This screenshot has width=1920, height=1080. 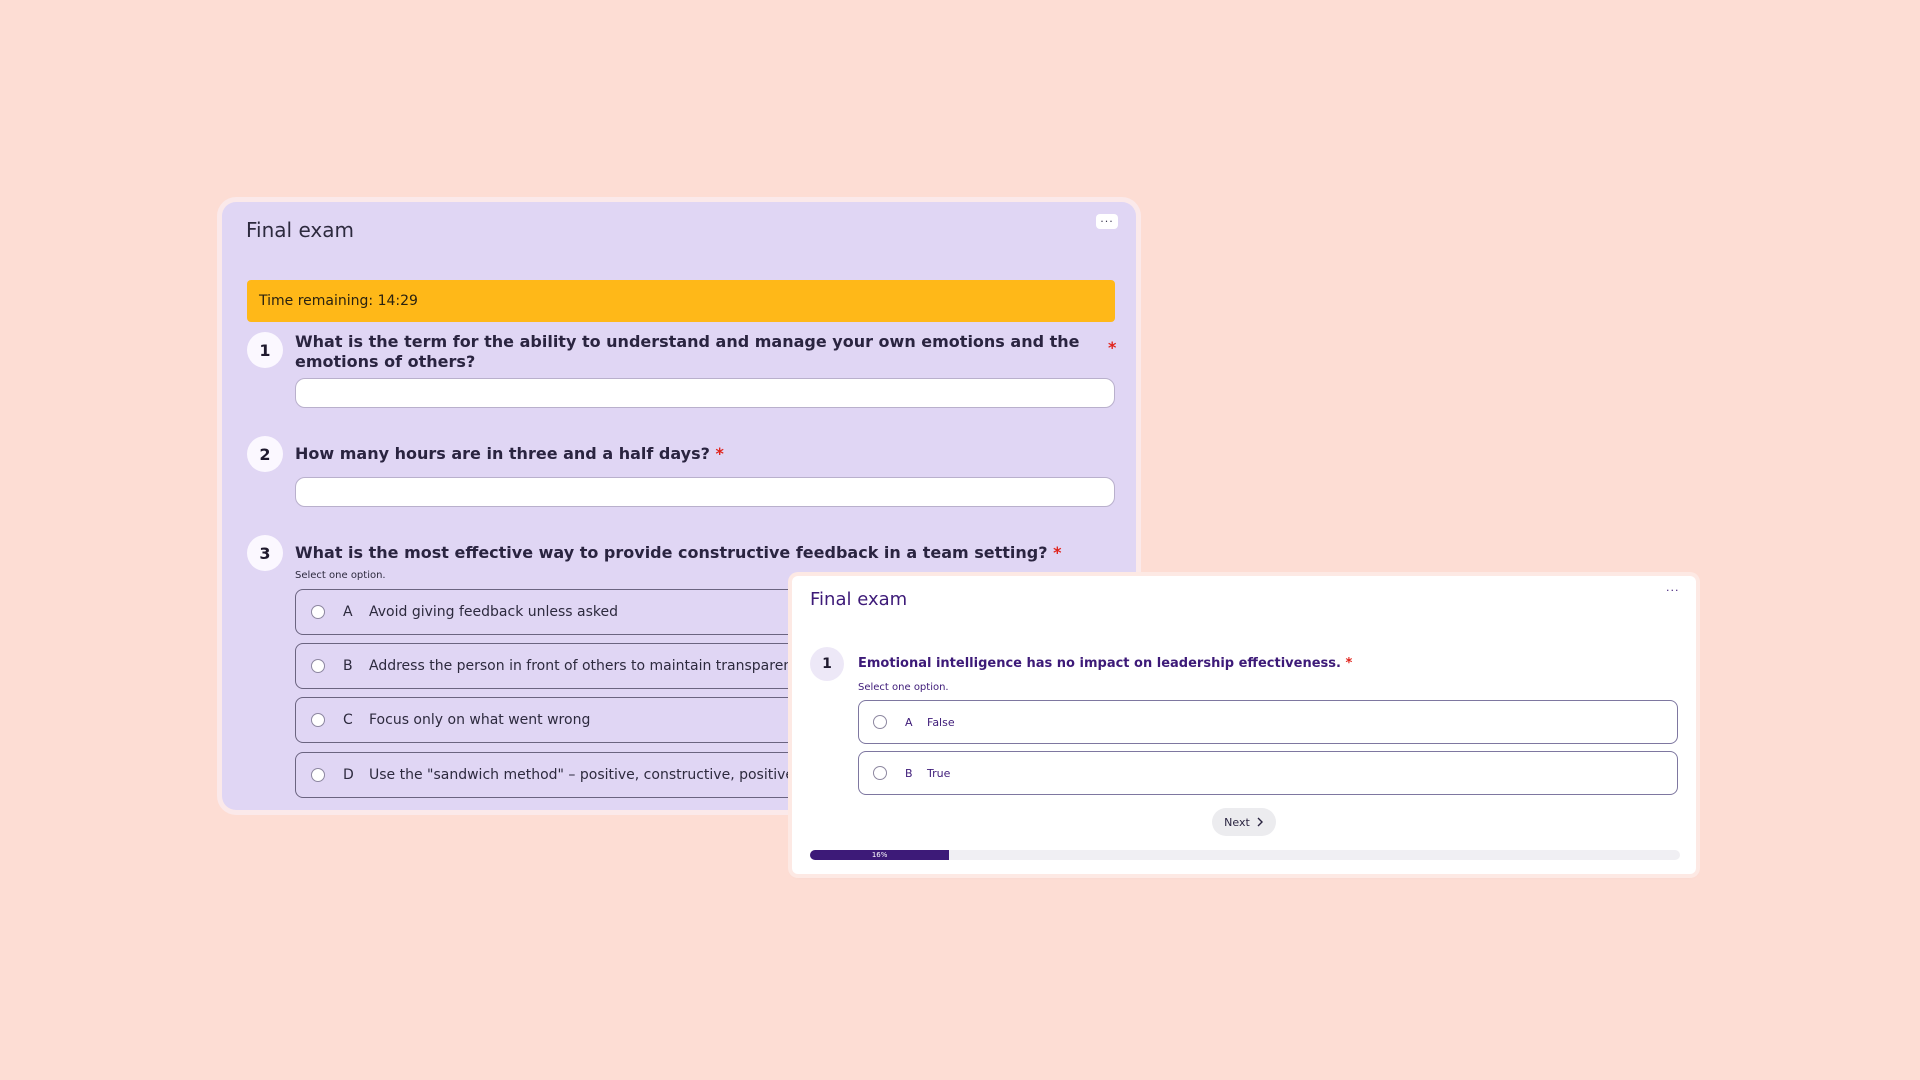 I want to click on option-text: Focus only on what went wrong, so click(x=480, y=720).